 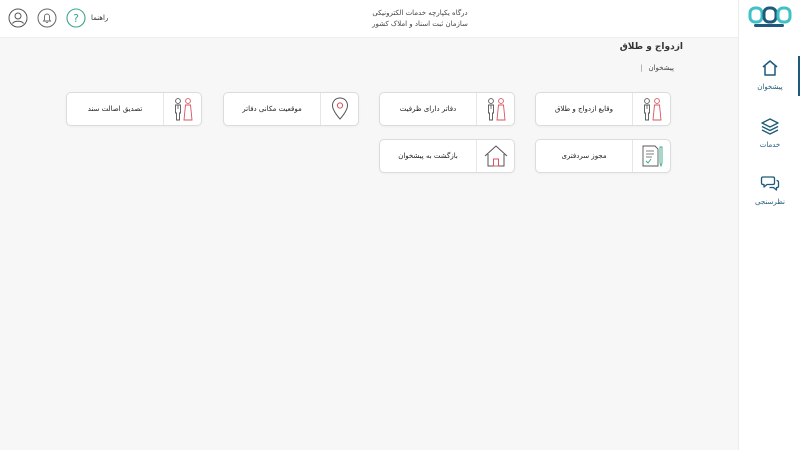 I want to click on bell-icon, so click(x=47, y=18).